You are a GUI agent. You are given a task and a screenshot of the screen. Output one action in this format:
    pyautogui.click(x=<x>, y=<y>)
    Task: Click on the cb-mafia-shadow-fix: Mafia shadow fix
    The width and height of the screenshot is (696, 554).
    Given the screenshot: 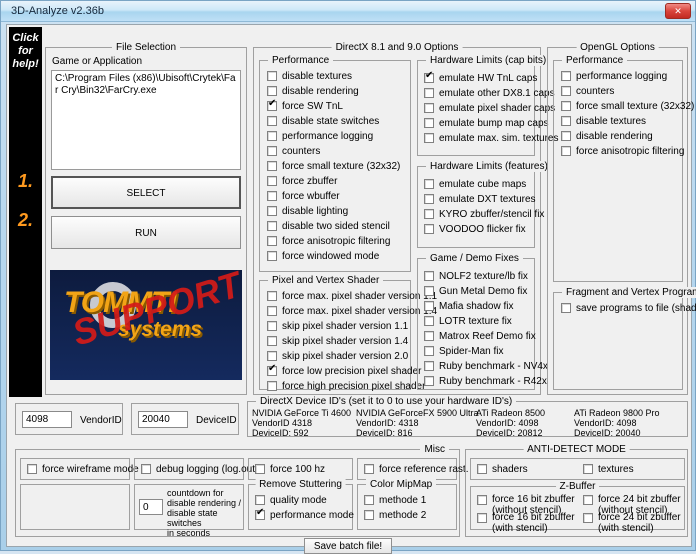 What is the action you would take?
    pyautogui.click(x=485, y=306)
    